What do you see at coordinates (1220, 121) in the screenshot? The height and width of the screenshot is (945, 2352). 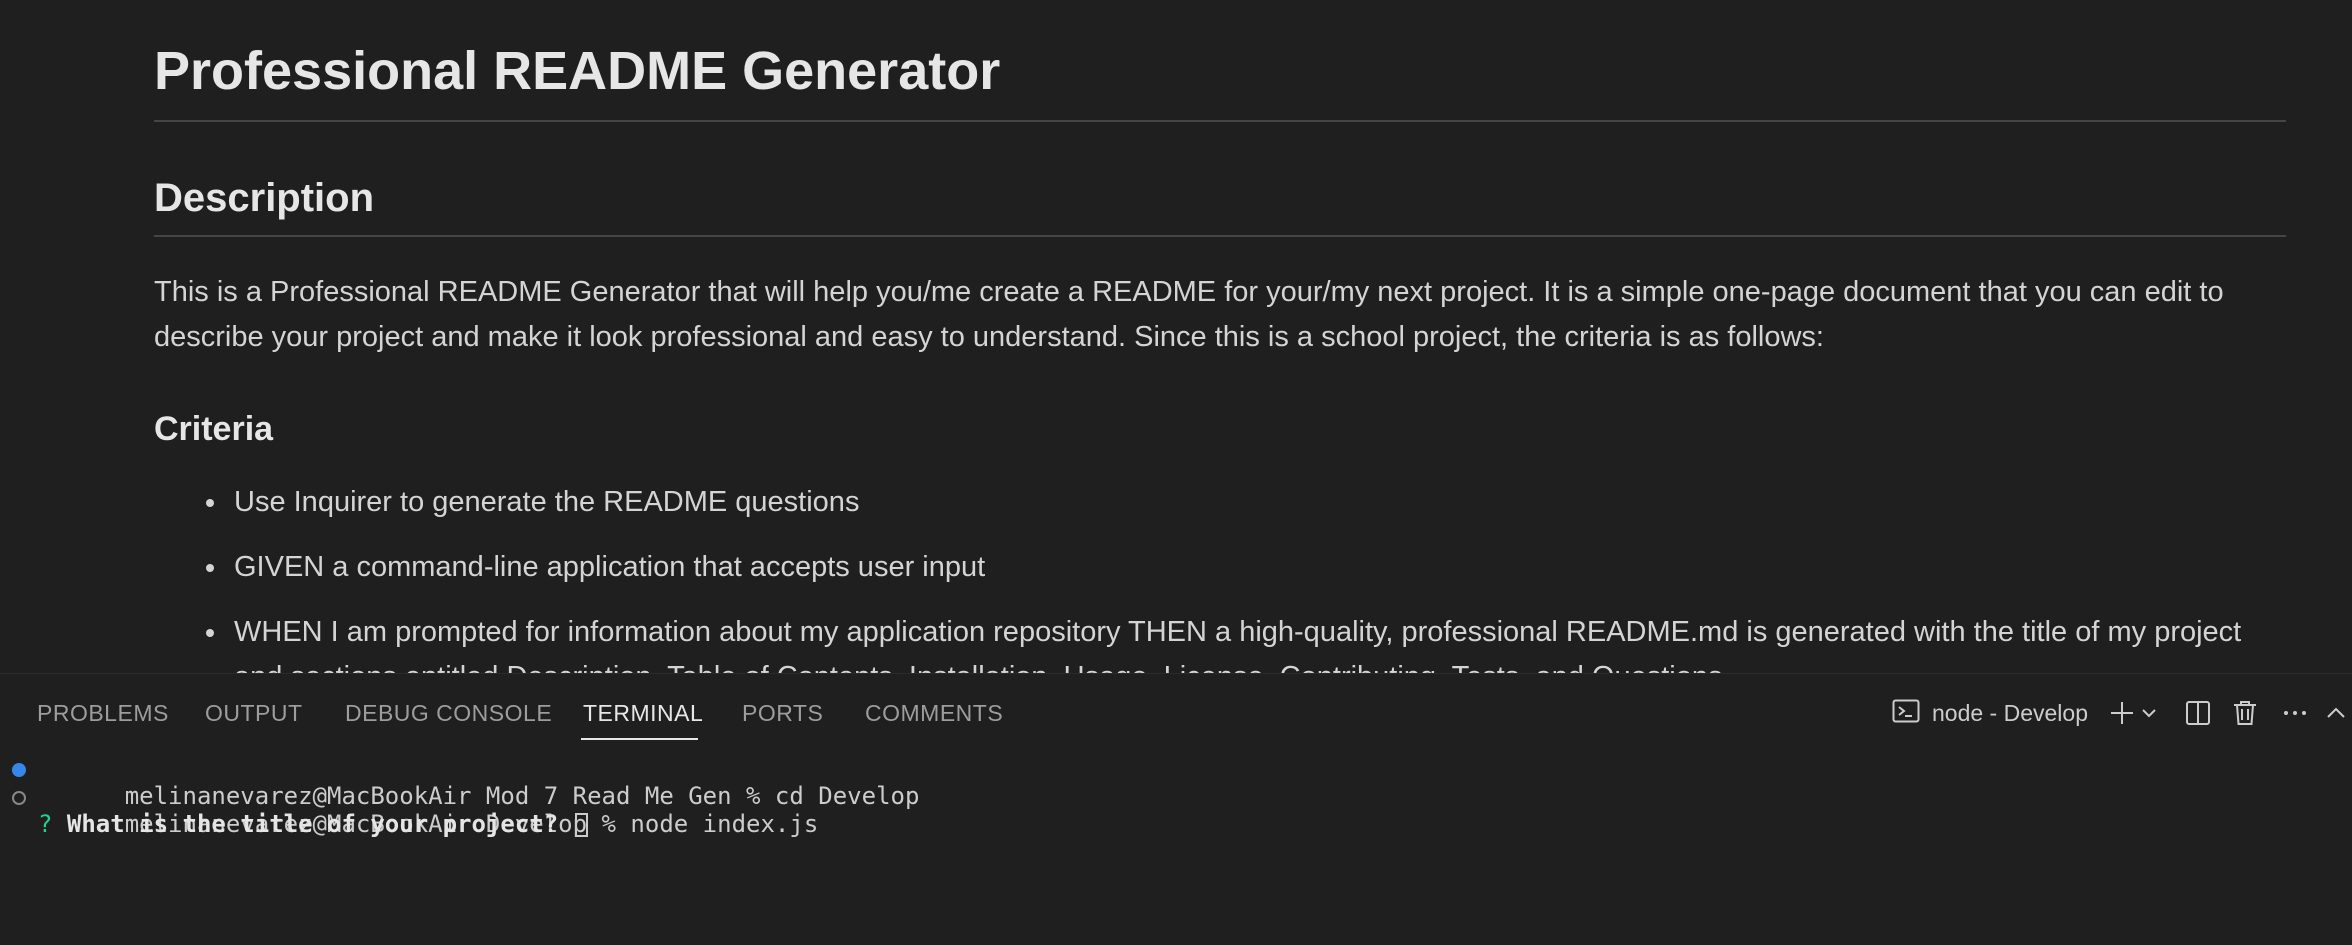 I see `title-rule` at bounding box center [1220, 121].